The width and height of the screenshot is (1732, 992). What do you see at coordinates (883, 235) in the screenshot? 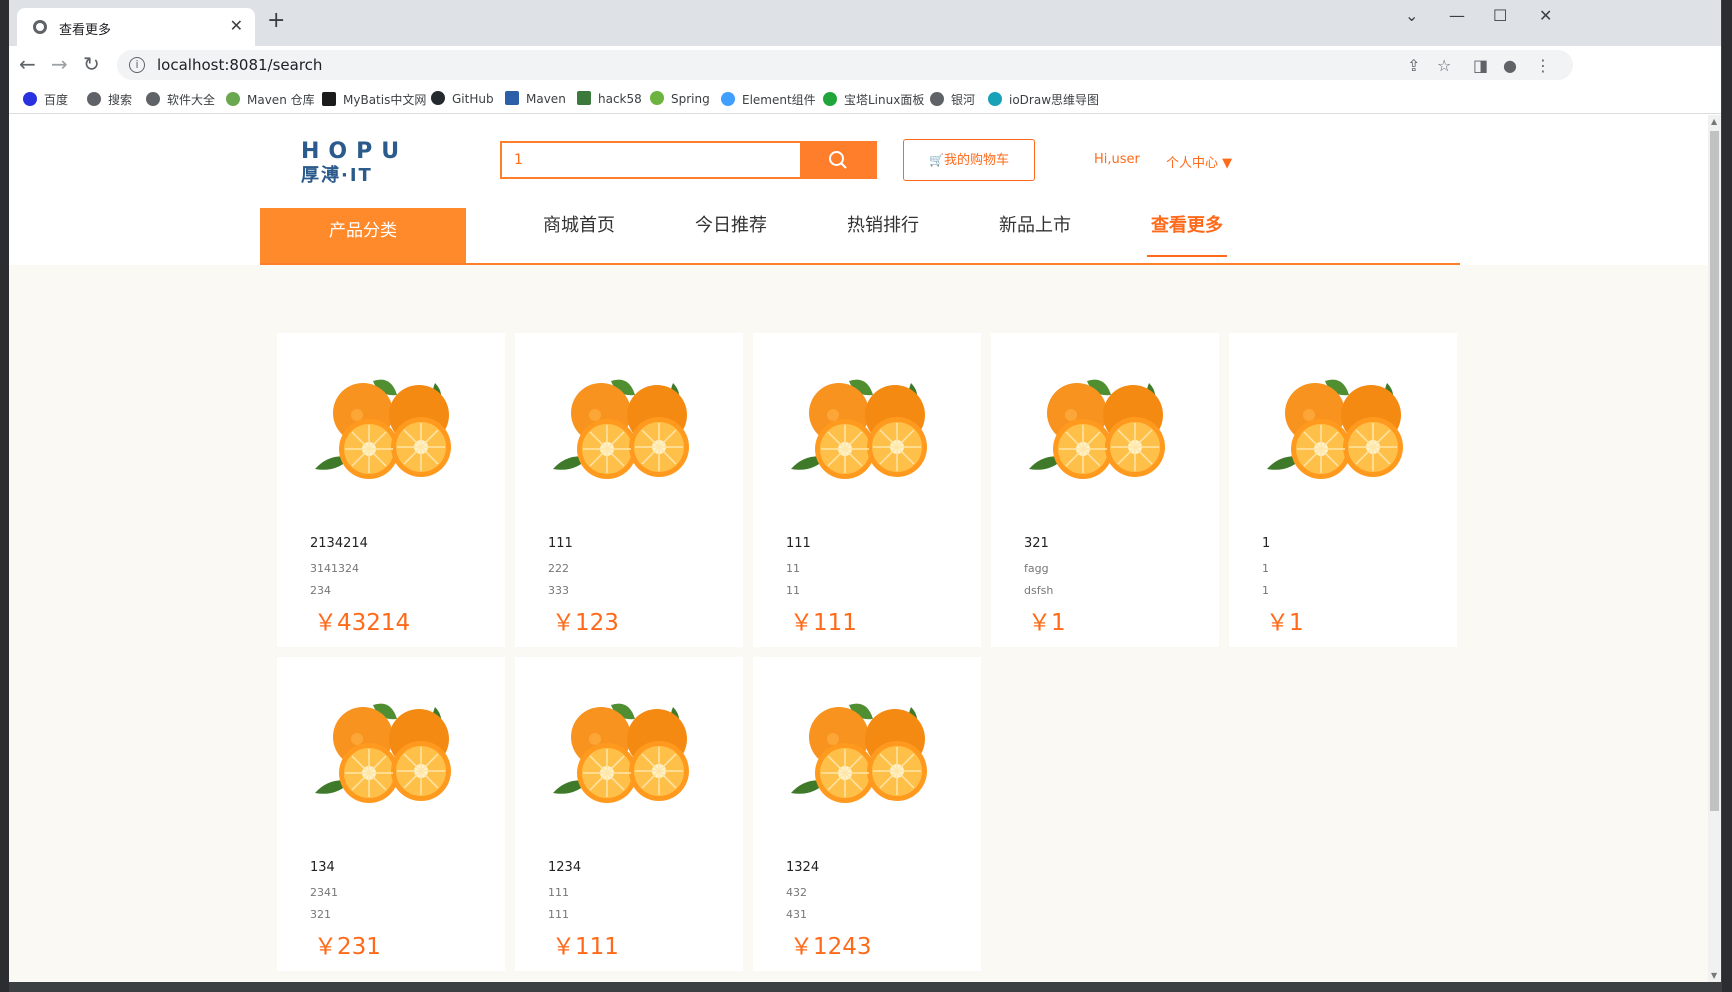
I see `nav-hot: 热销排行` at bounding box center [883, 235].